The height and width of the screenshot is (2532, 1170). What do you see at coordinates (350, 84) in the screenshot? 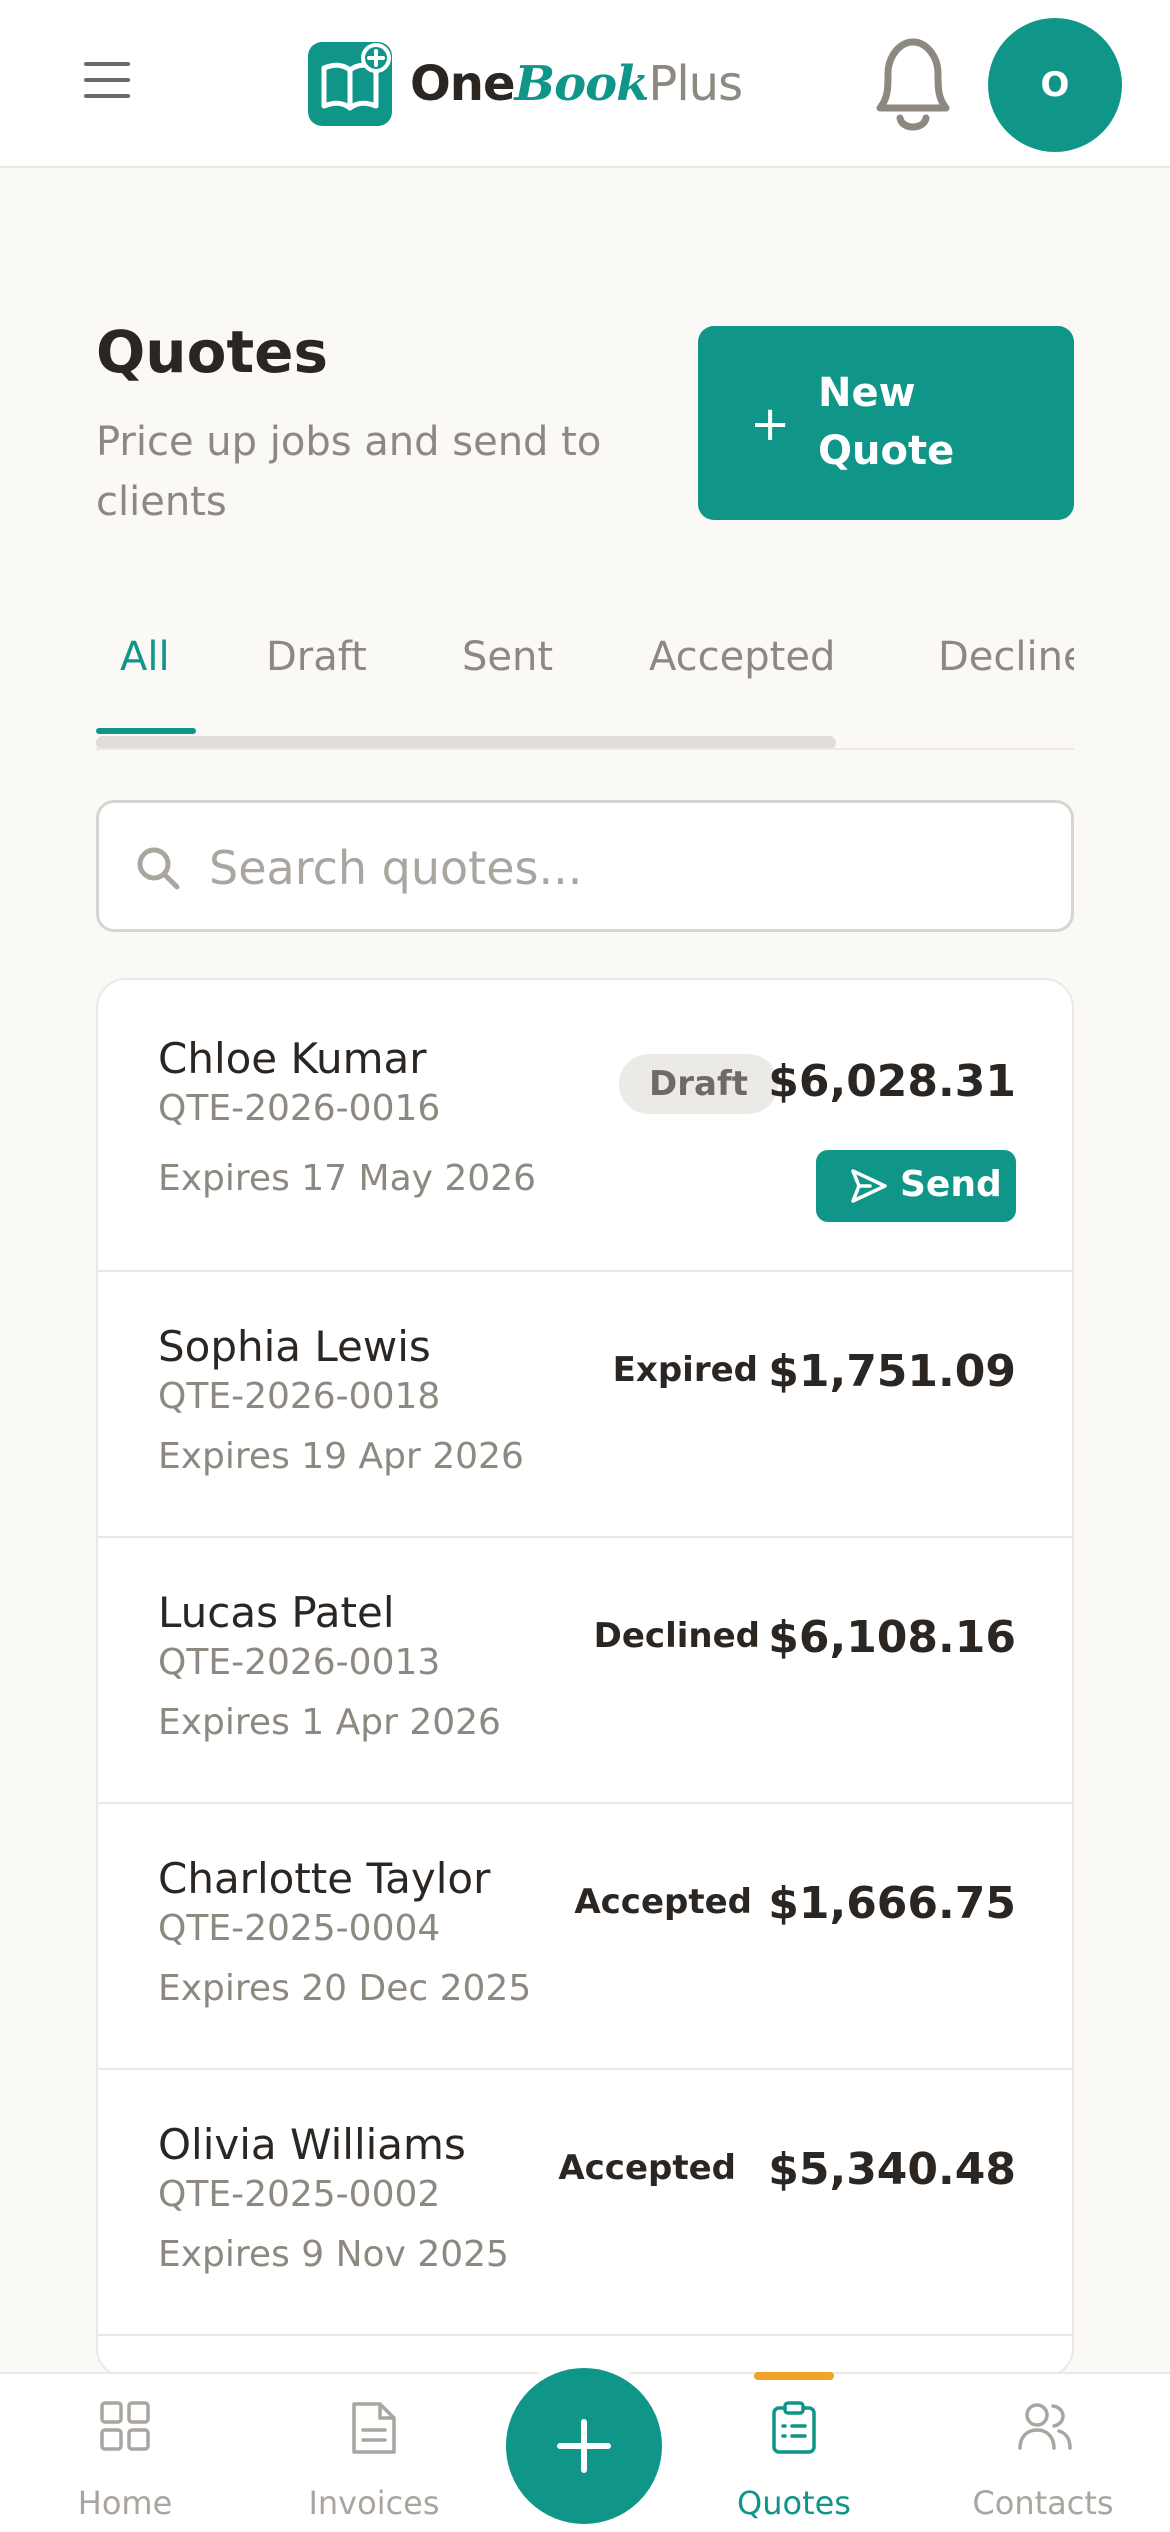
I see `book-plus-icon` at bounding box center [350, 84].